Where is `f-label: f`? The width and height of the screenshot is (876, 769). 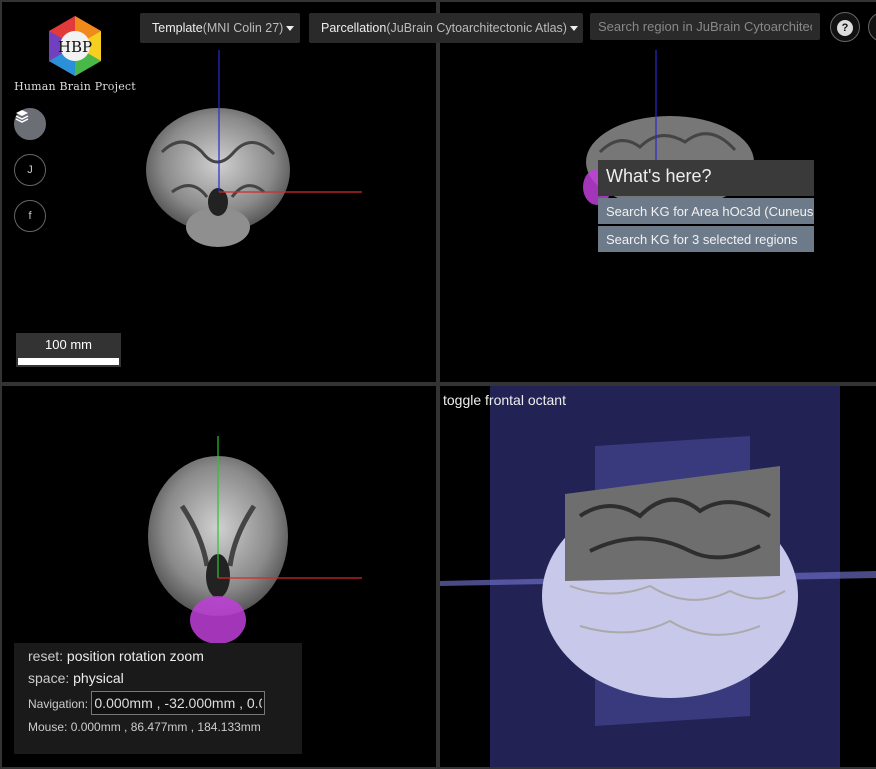 f-label: f is located at coordinates (30, 216).